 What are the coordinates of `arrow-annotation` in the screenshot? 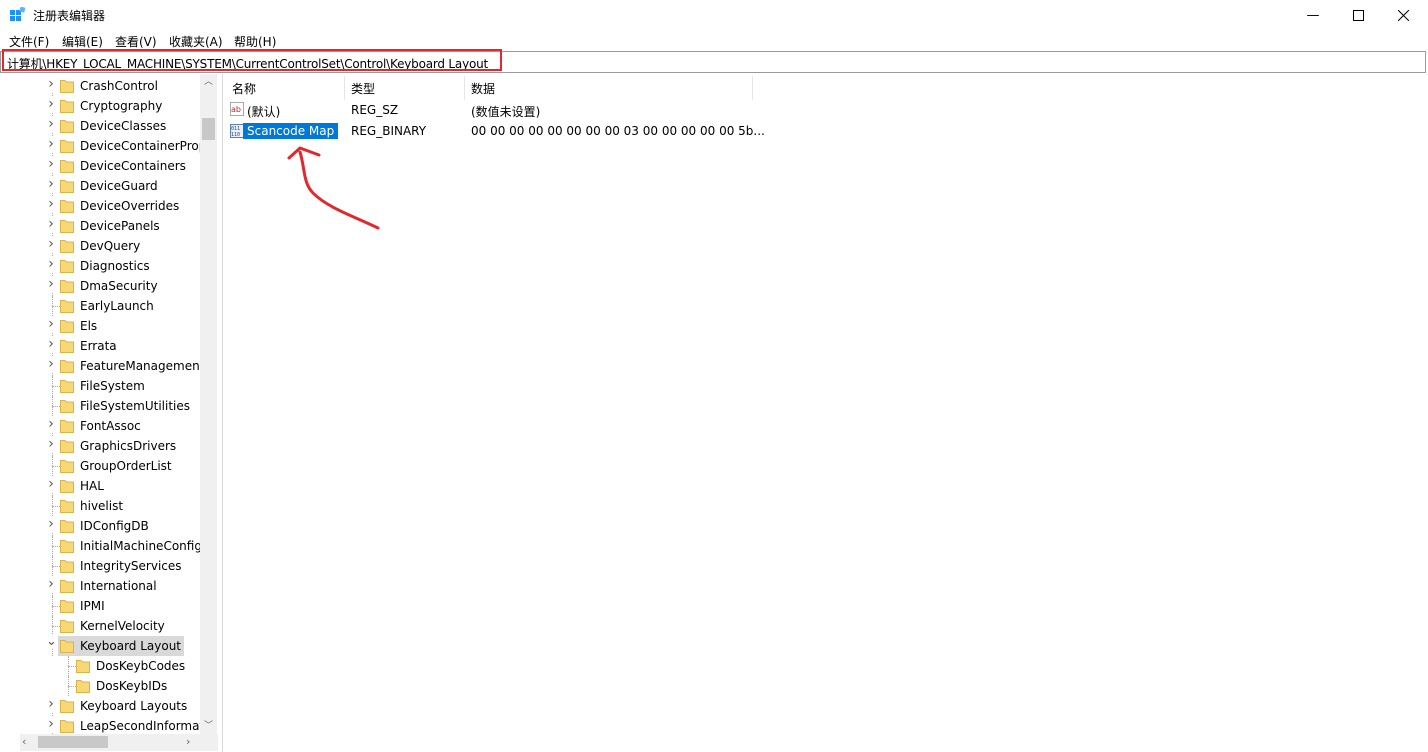 It's located at (333, 188).